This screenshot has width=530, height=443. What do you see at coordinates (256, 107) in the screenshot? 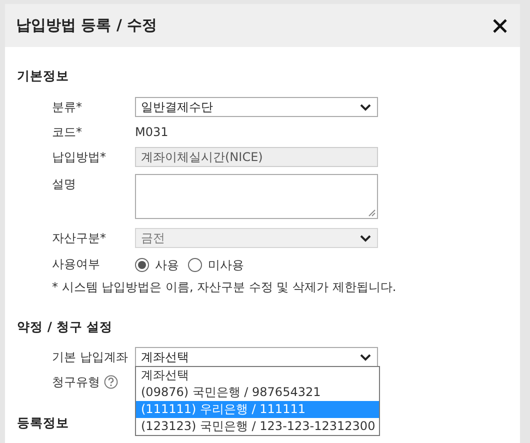
I see `select-field: 일반결제수단` at bounding box center [256, 107].